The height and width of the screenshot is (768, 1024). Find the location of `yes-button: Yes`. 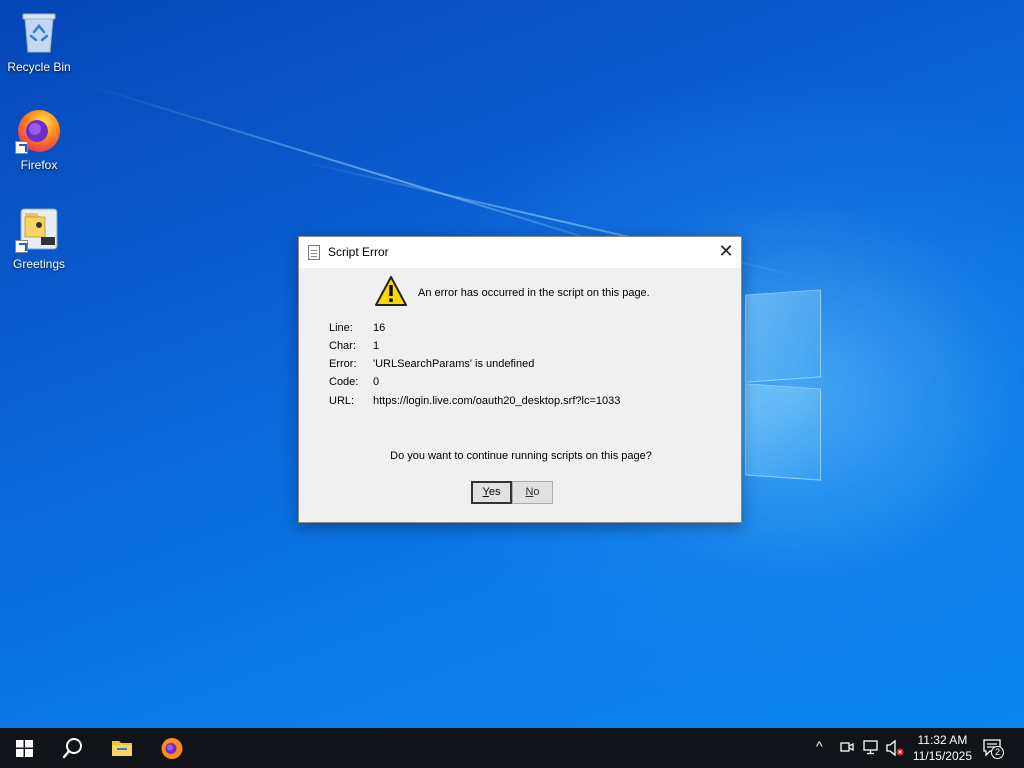

yes-button: Yes is located at coordinates (491, 492).